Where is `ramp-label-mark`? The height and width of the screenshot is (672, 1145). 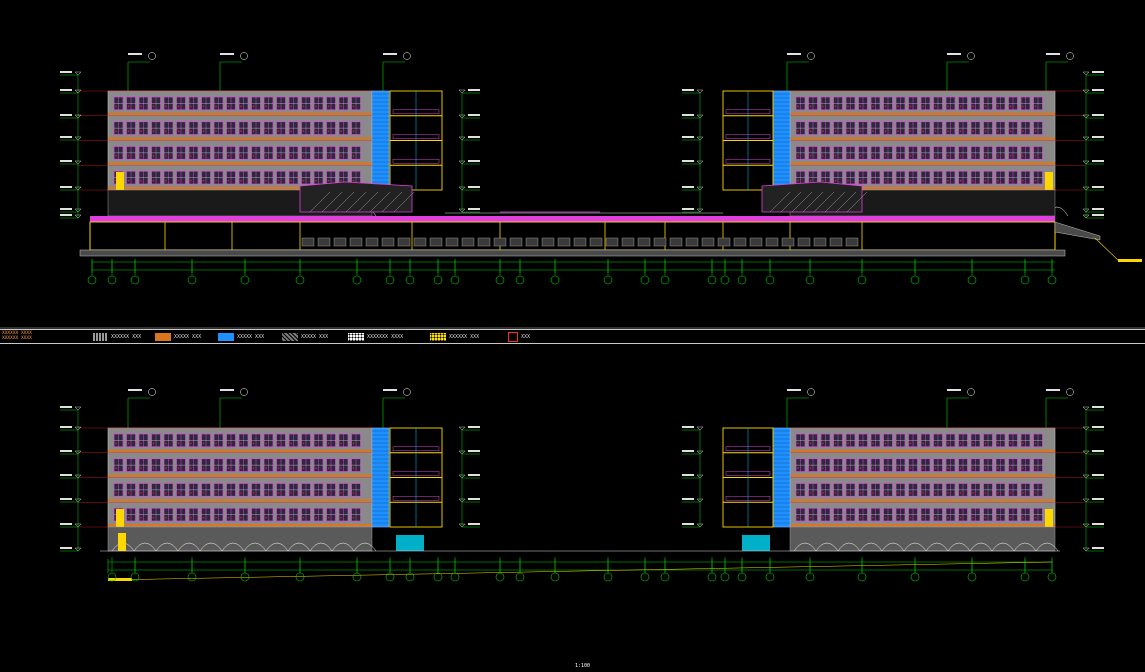 ramp-label-mark is located at coordinates (1130, 260).